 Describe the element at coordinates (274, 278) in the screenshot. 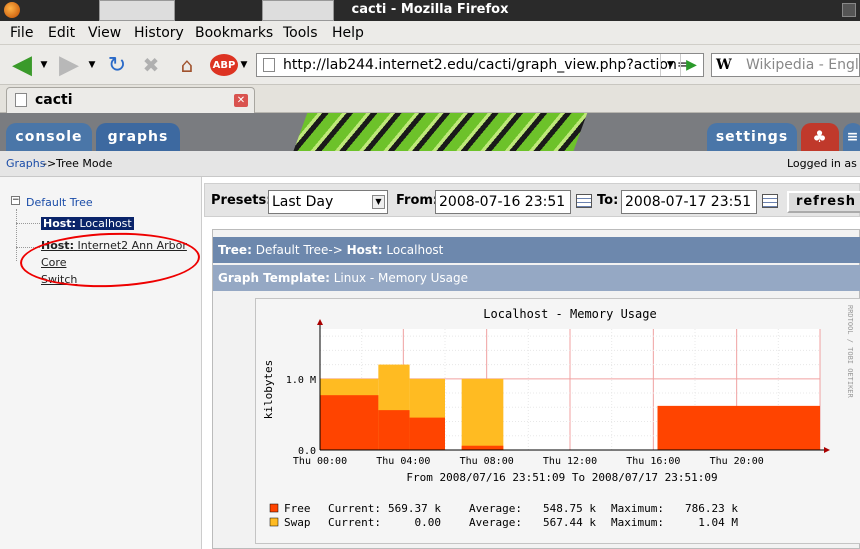

I see `graph-template-label: Graph Template:` at that location.